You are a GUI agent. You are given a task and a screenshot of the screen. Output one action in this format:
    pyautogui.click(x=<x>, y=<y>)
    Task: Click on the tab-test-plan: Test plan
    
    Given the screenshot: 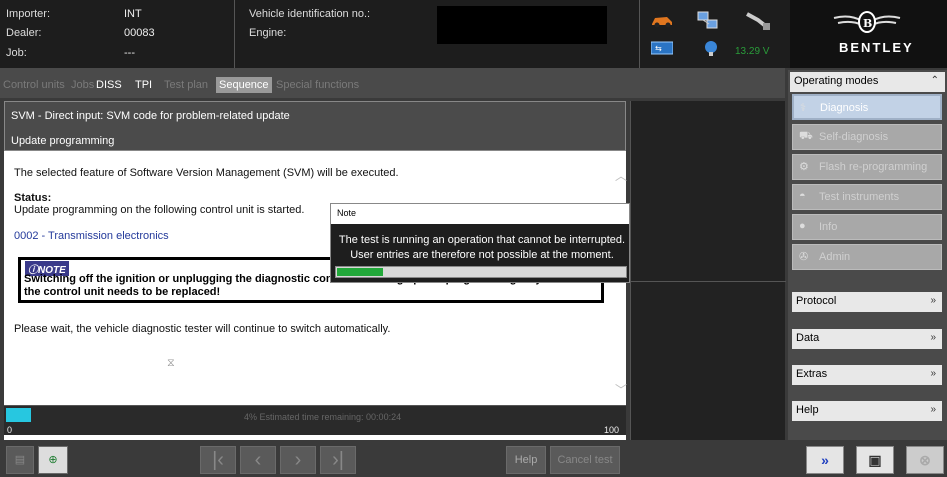 What is the action you would take?
    pyautogui.click(x=186, y=85)
    